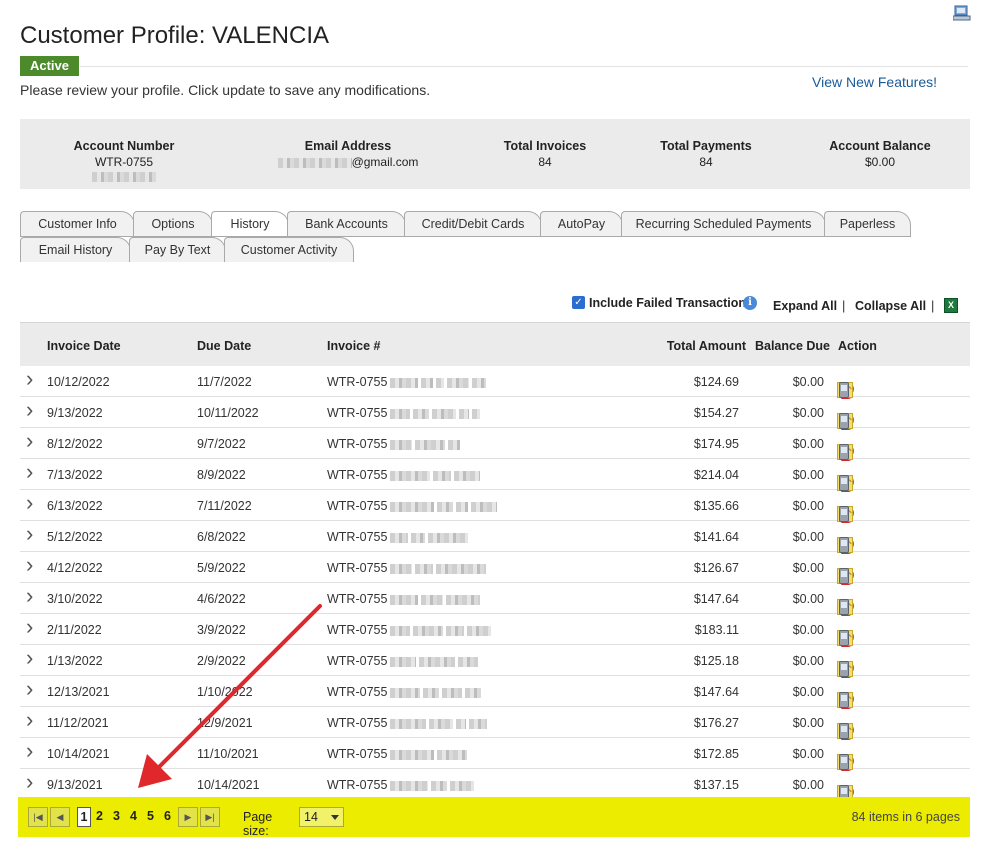  What do you see at coordinates (495, 444) in the screenshot?
I see `table-row: ›8/12/20229/7/2022WTR-0755$174.95$0.00$` at bounding box center [495, 444].